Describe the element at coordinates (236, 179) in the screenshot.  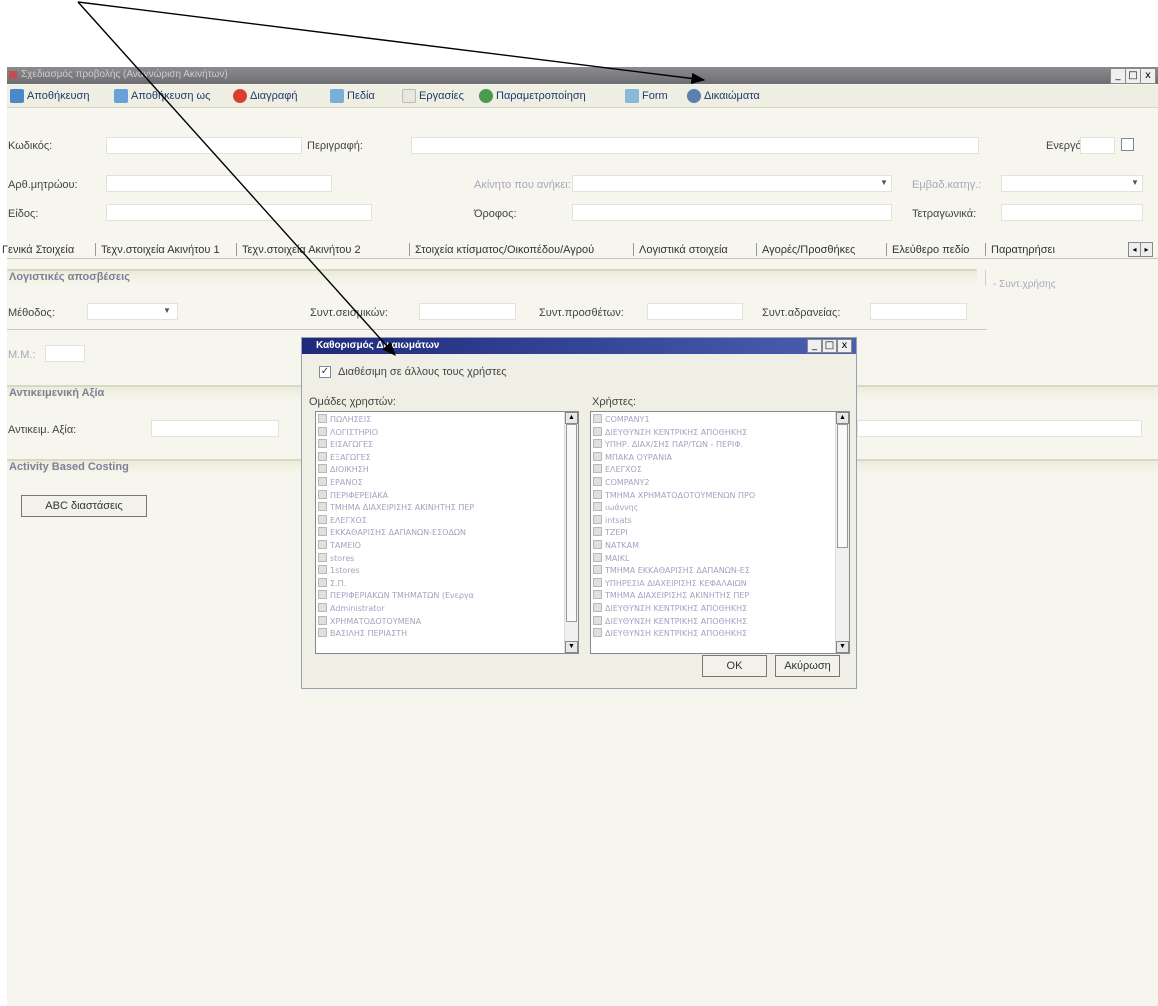
I see `annotation-arrow-to-dialog` at that location.